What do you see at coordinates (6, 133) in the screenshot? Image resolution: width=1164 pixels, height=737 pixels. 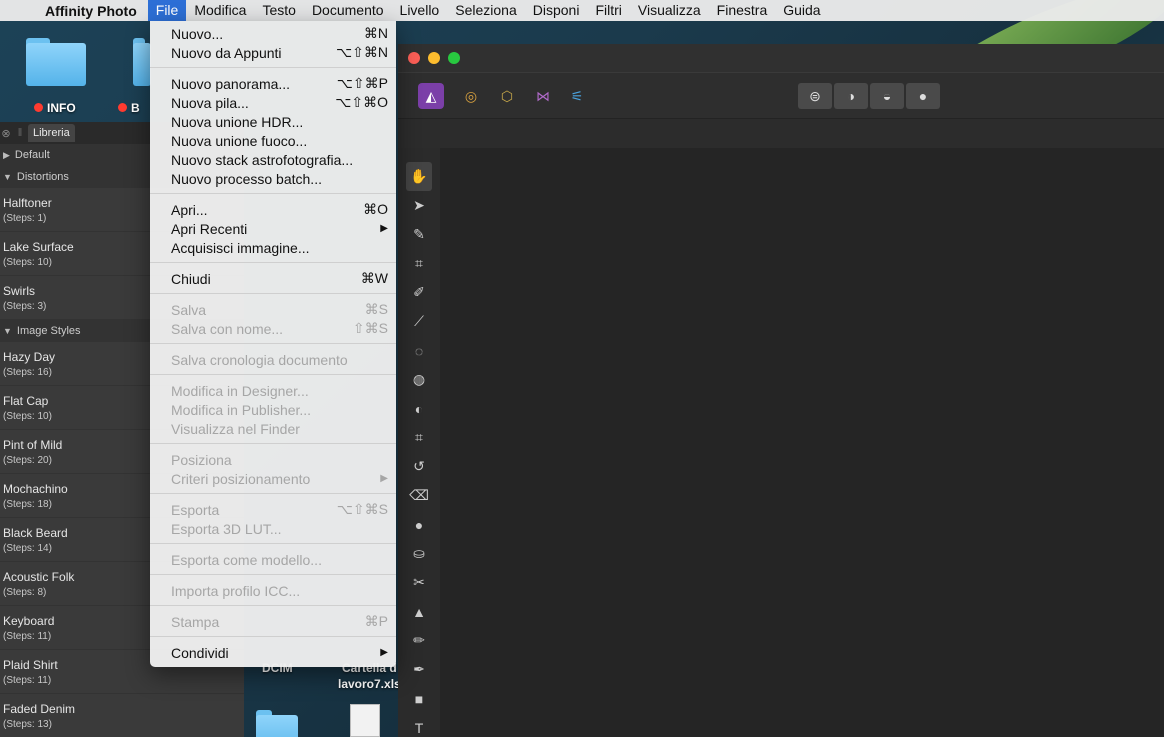 I see `close-panel-icon: ⊗` at bounding box center [6, 133].